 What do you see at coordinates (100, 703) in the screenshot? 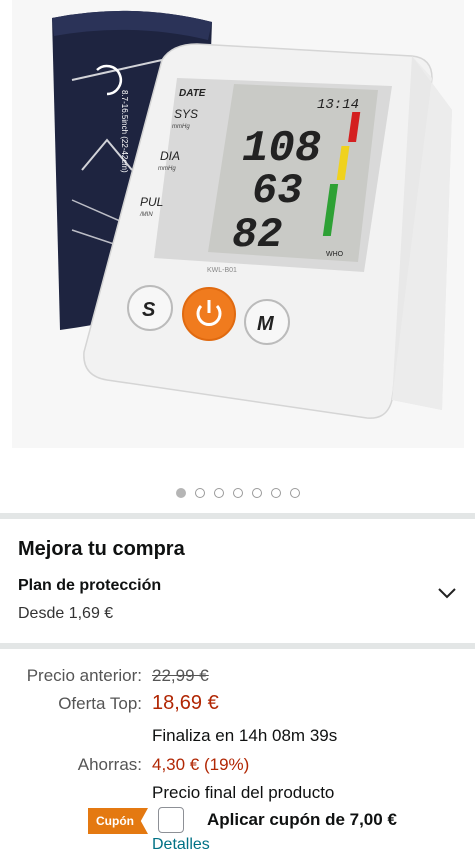
I see `offer-label: Oferta Top:` at bounding box center [100, 703].